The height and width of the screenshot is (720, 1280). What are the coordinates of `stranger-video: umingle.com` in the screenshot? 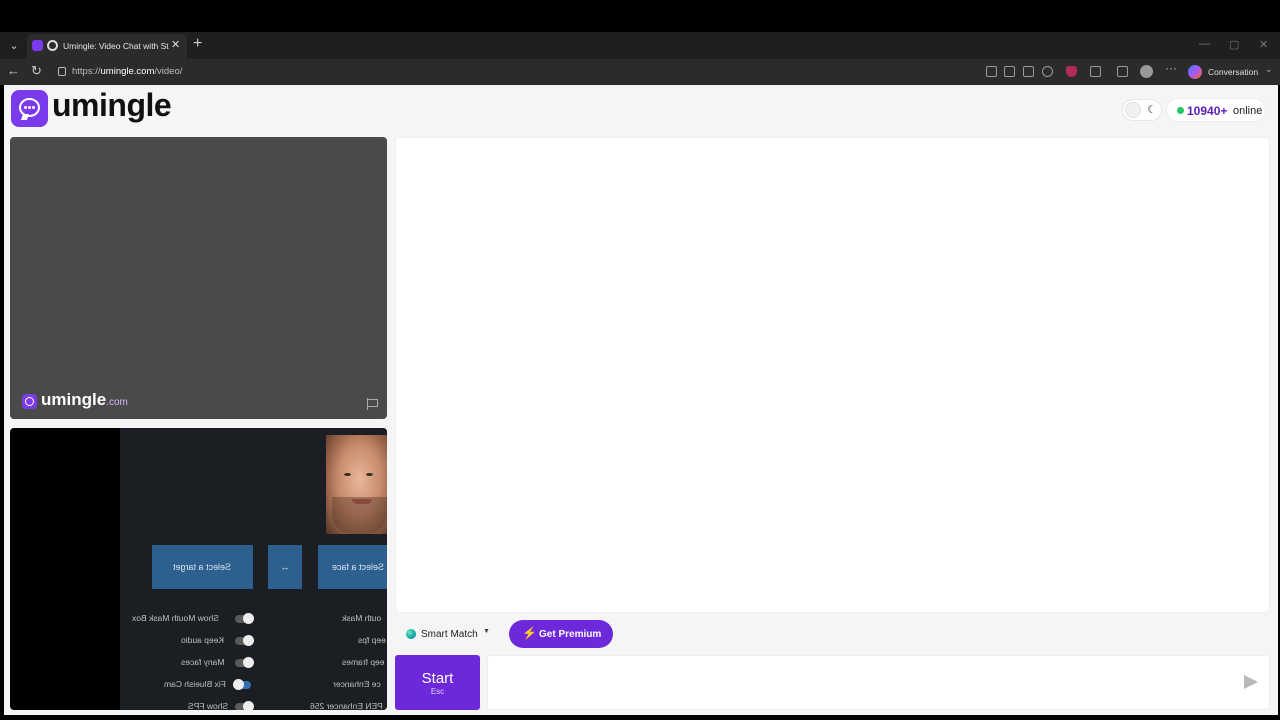 It's located at (198, 278).